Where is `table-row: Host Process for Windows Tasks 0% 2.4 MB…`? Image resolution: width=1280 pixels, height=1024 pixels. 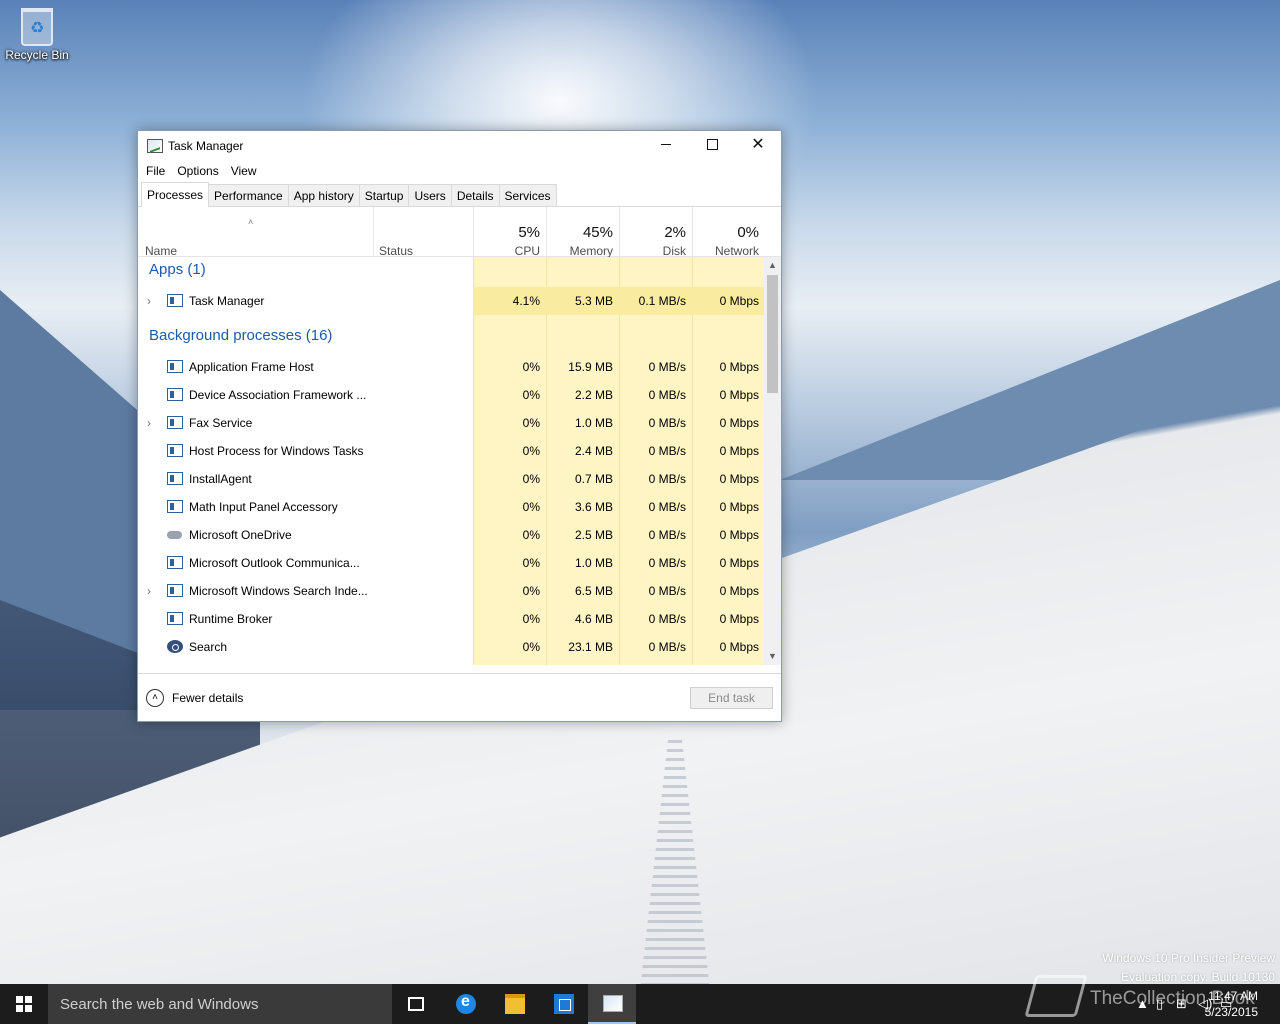
table-row: Host Process for Windows Tasks 0% 2.4 MB… is located at coordinates (451, 451).